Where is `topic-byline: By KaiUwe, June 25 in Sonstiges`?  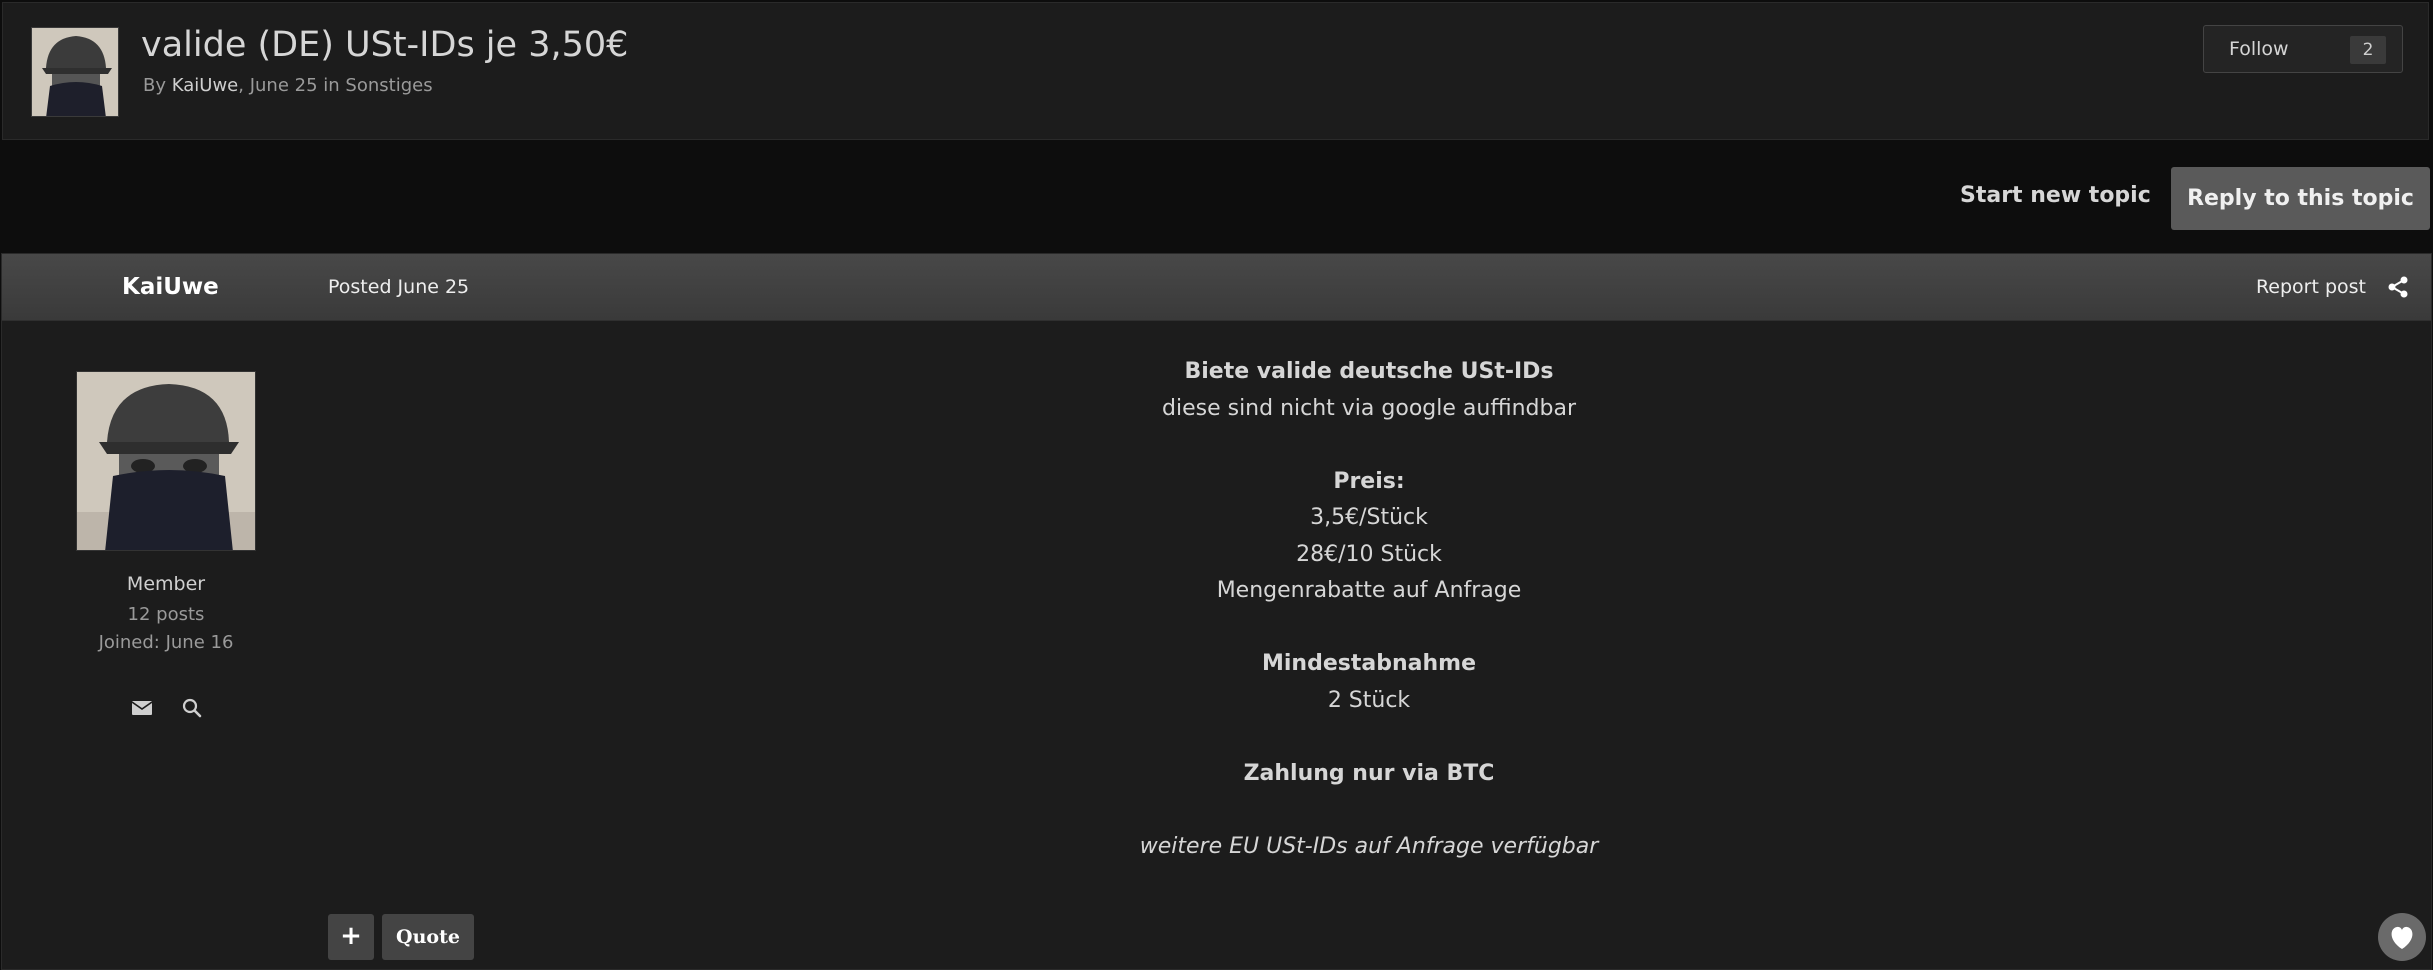 topic-byline: By KaiUwe, June 25 in Sonstiges is located at coordinates (288, 85).